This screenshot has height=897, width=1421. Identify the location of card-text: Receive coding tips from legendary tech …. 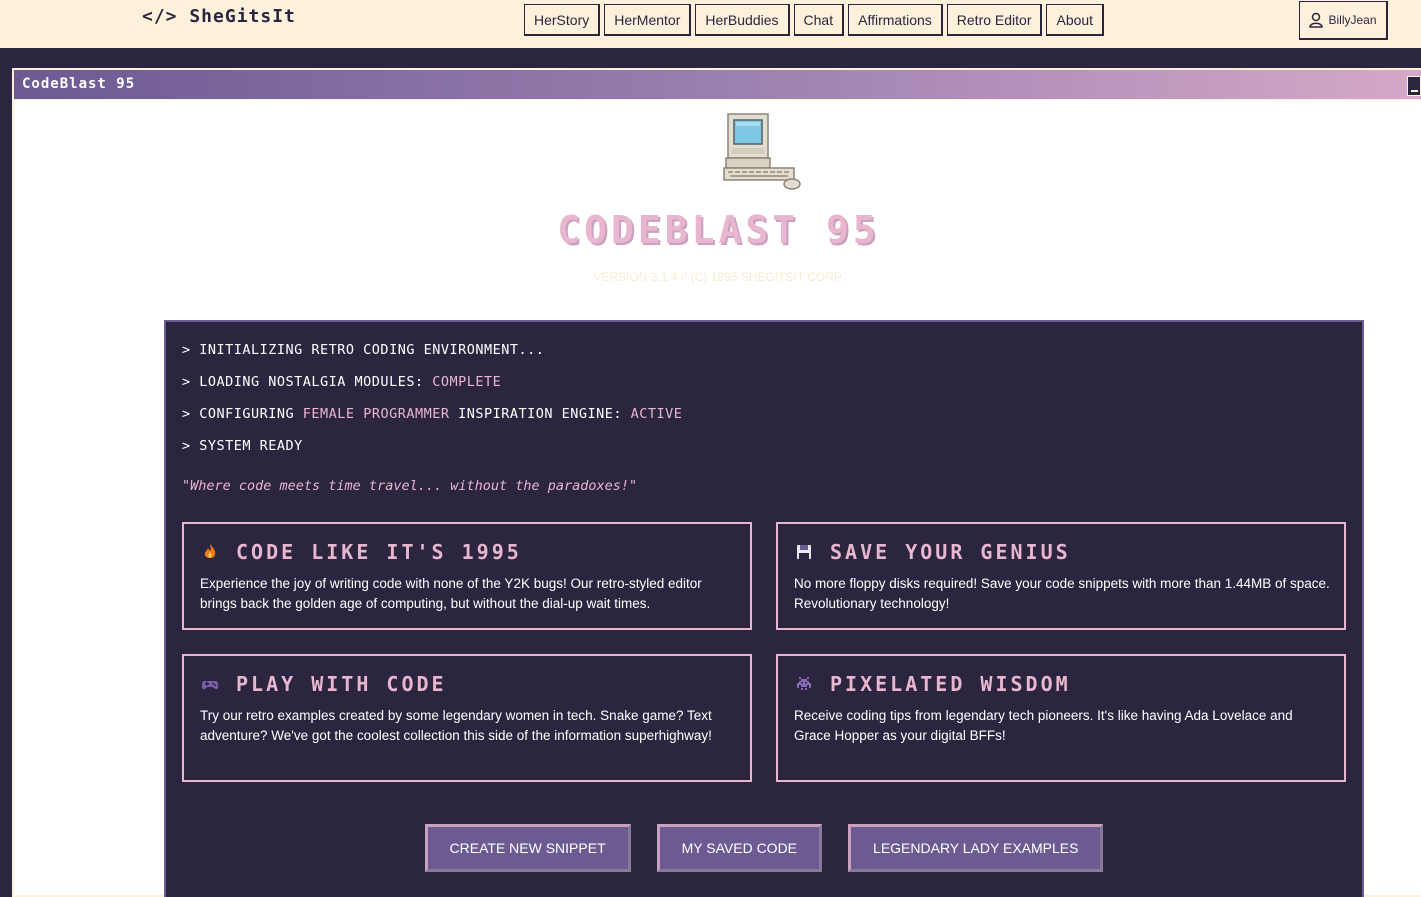
(1043, 725).